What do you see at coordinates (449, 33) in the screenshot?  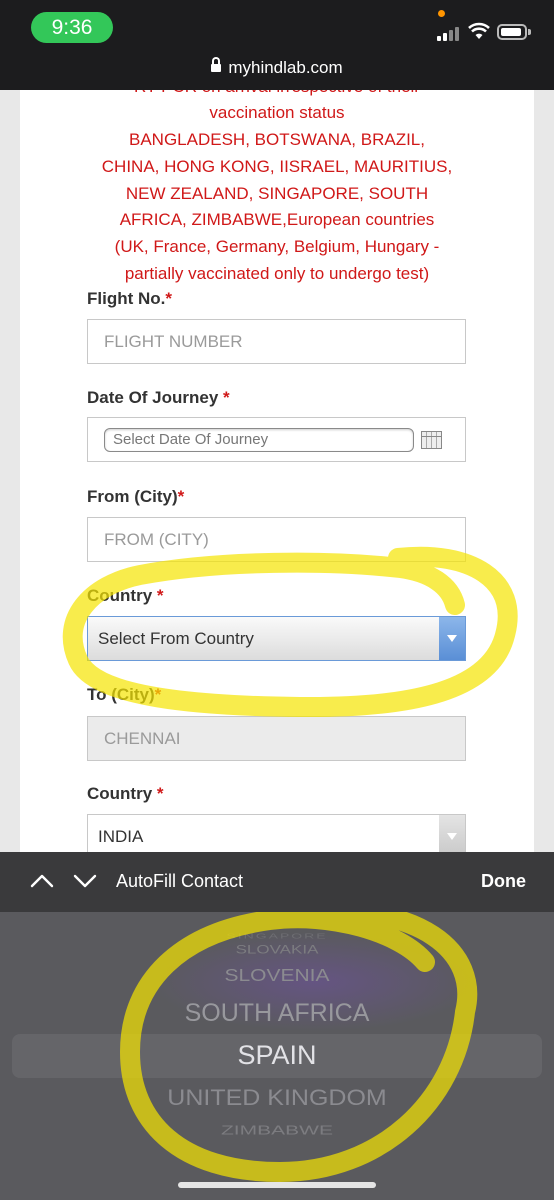 I see `cellular-signal-icon` at bounding box center [449, 33].